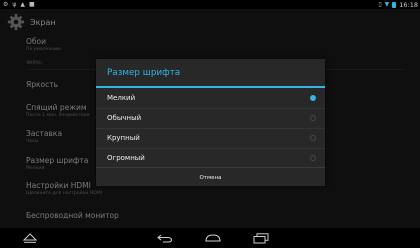  I want to click on option-small: Мелкий, so click(210, 98).